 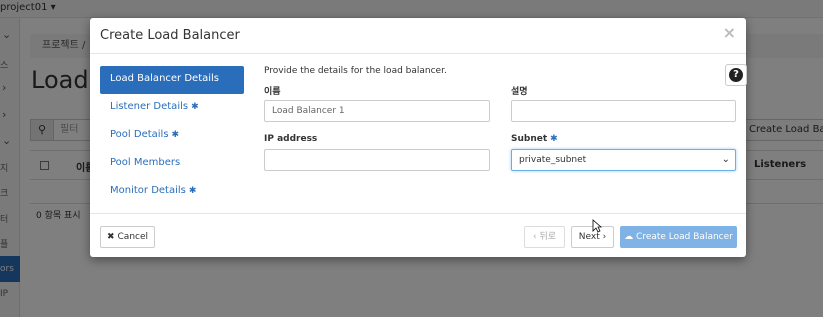 What do you see at coordinates (597, 226) in the screenshot?
I see `mouse-cursor-icon` at bounding box center [597, 226].